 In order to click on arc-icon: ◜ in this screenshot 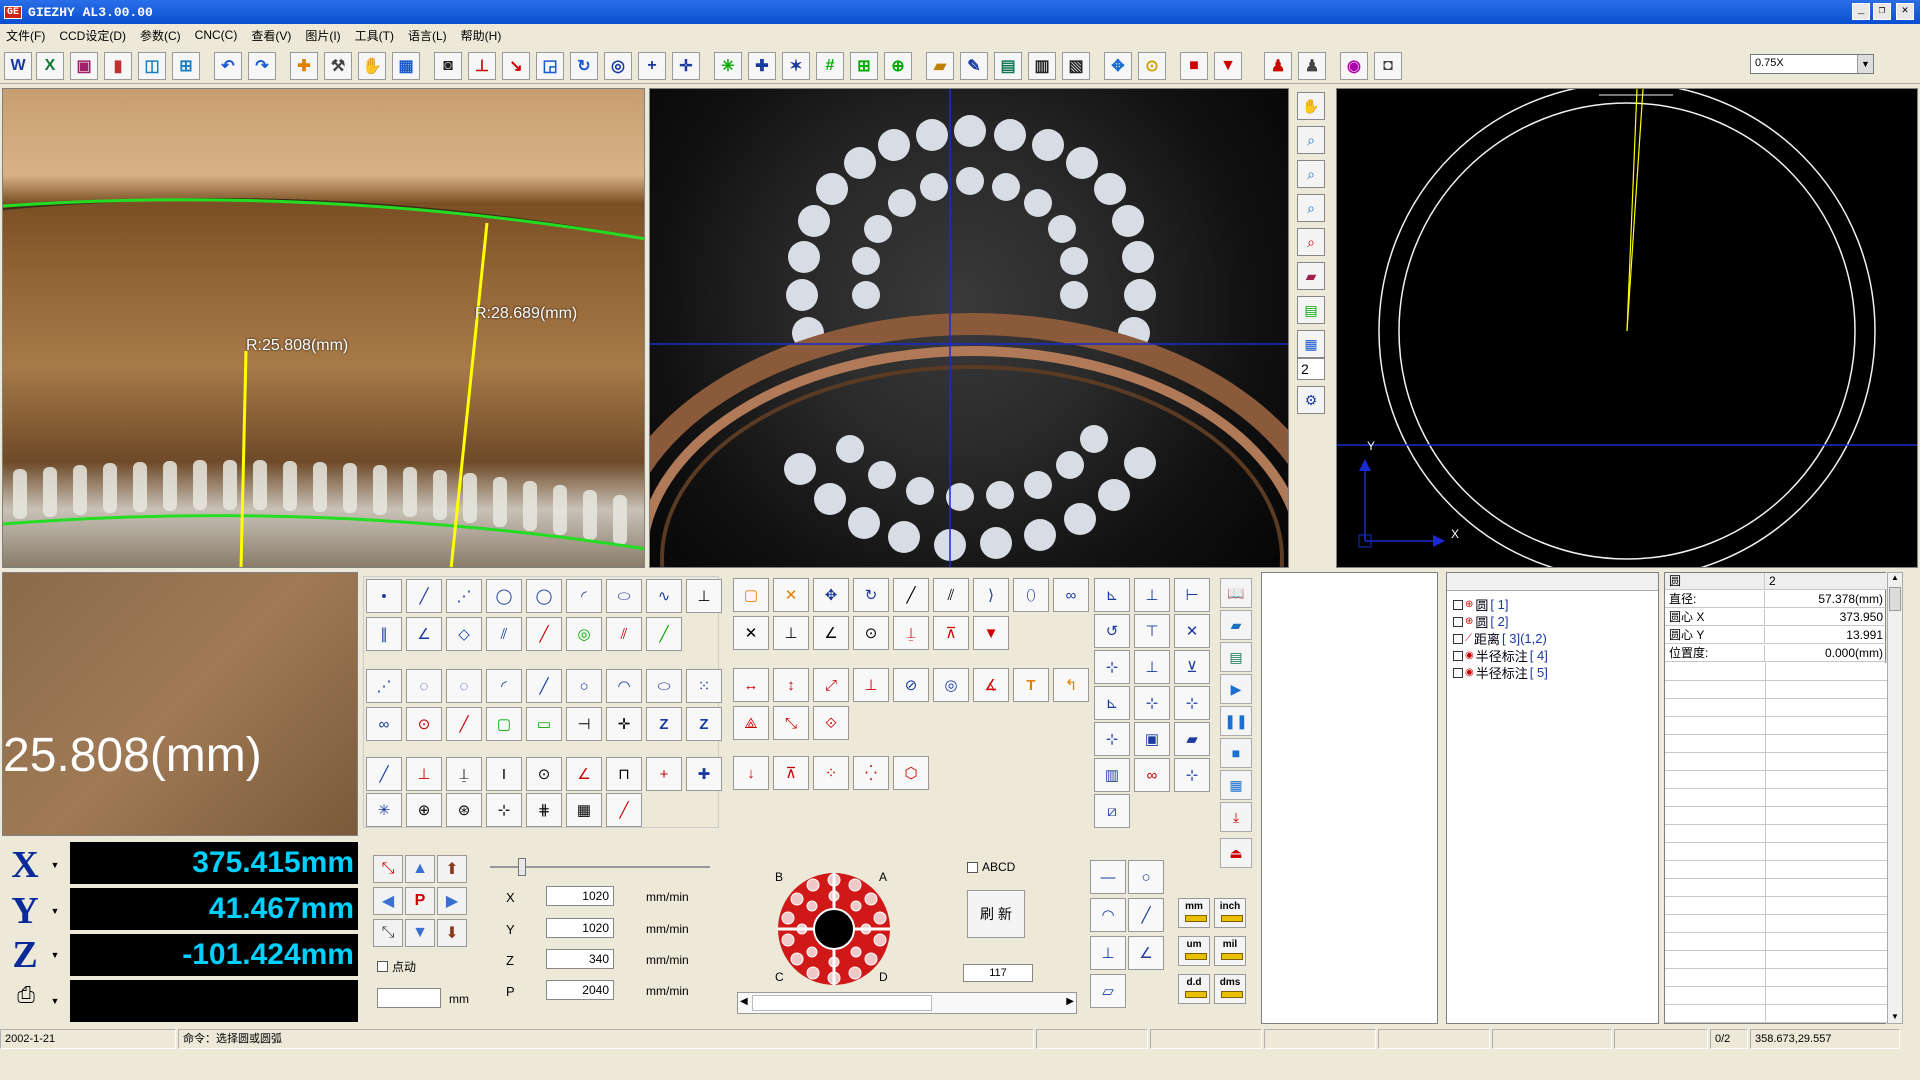, I will do `click(584, 596)`.